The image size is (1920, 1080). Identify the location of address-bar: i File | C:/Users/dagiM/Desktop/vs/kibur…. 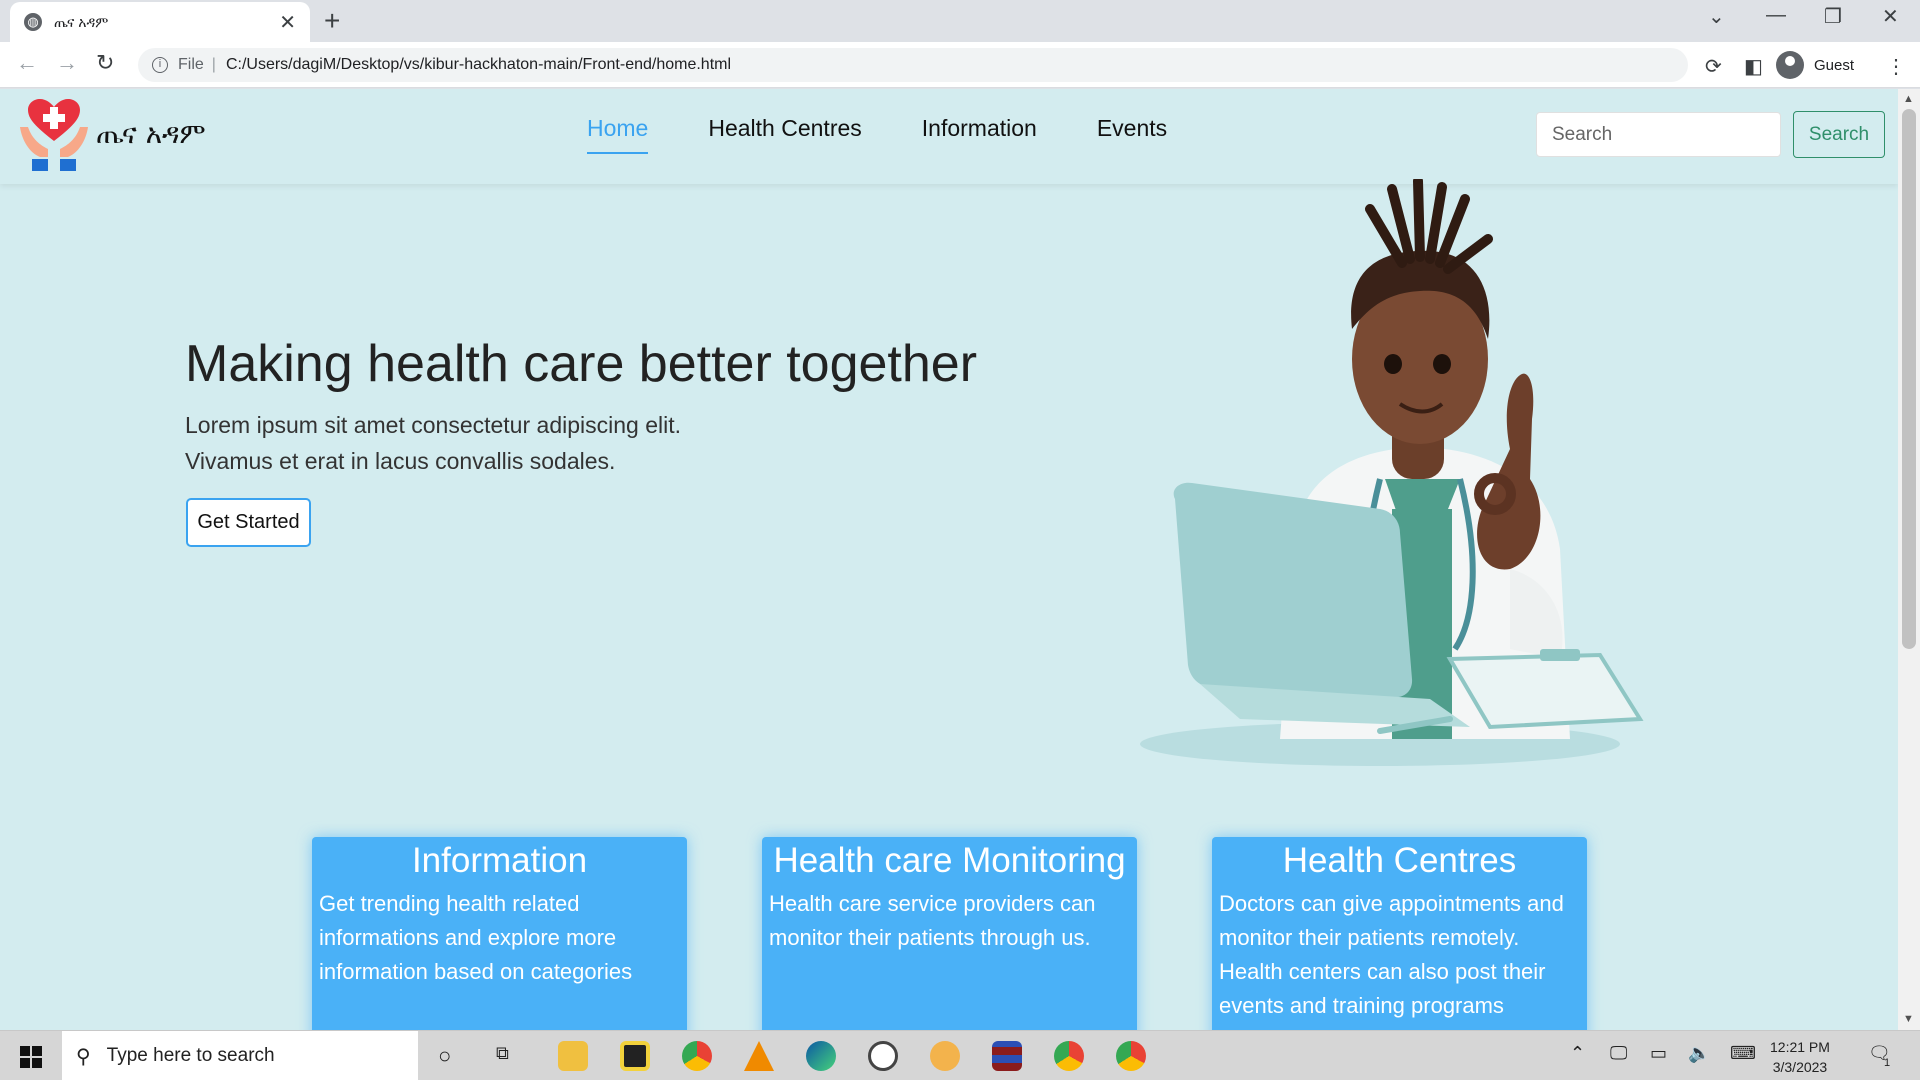
(913, 65).